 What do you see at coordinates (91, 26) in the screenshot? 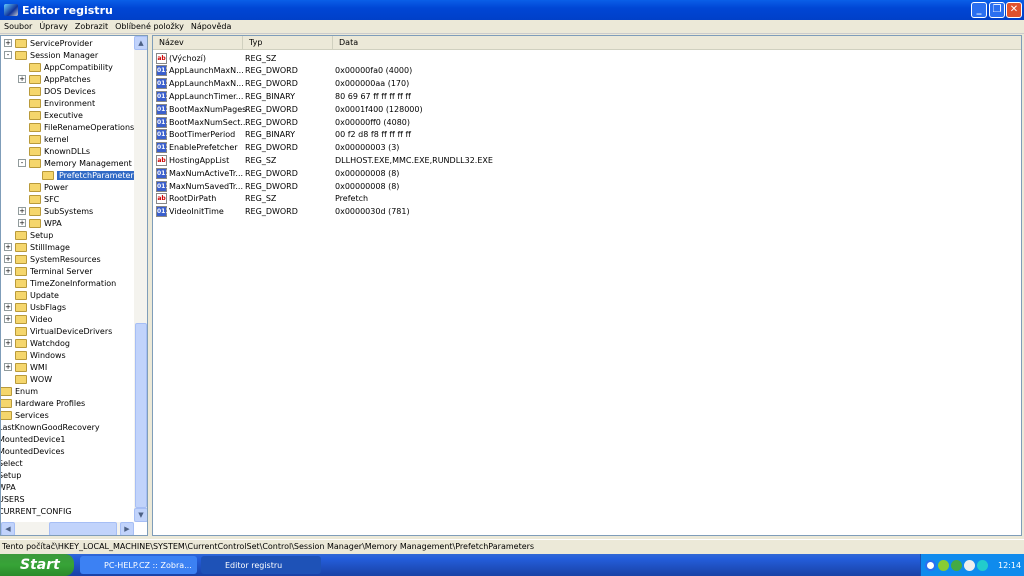
I see `menu-2: Zobrazit` at bounding box center [91, 26].